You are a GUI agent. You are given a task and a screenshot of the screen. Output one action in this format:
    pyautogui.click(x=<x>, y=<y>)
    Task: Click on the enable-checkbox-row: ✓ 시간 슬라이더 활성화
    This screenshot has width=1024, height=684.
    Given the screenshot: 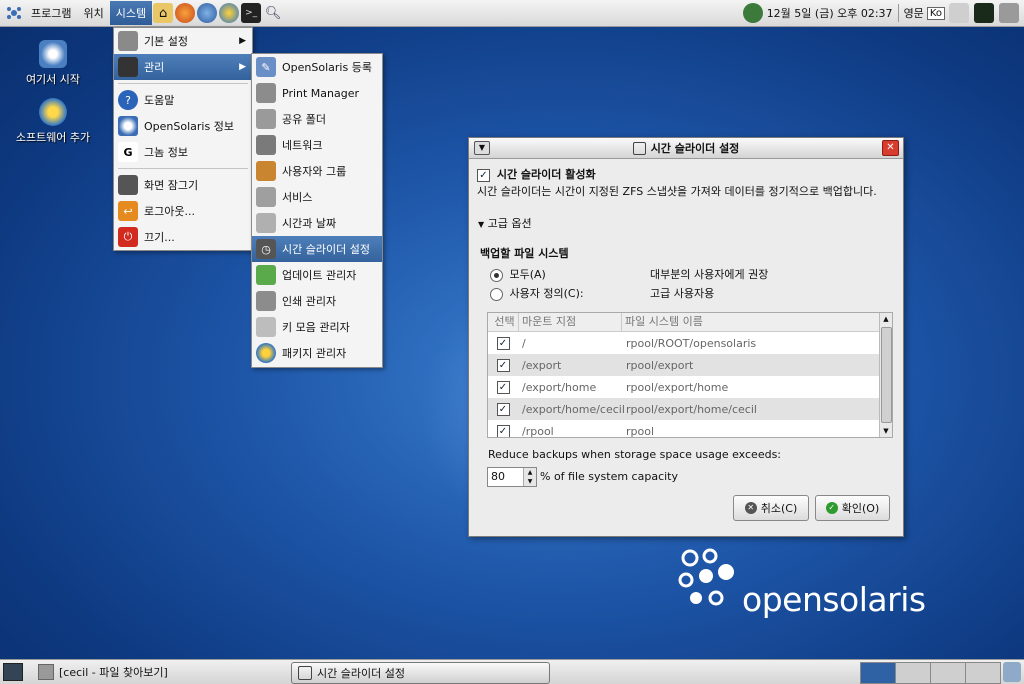 What is the action you would take?
    pyautogui.click(x=536, y=174)
    